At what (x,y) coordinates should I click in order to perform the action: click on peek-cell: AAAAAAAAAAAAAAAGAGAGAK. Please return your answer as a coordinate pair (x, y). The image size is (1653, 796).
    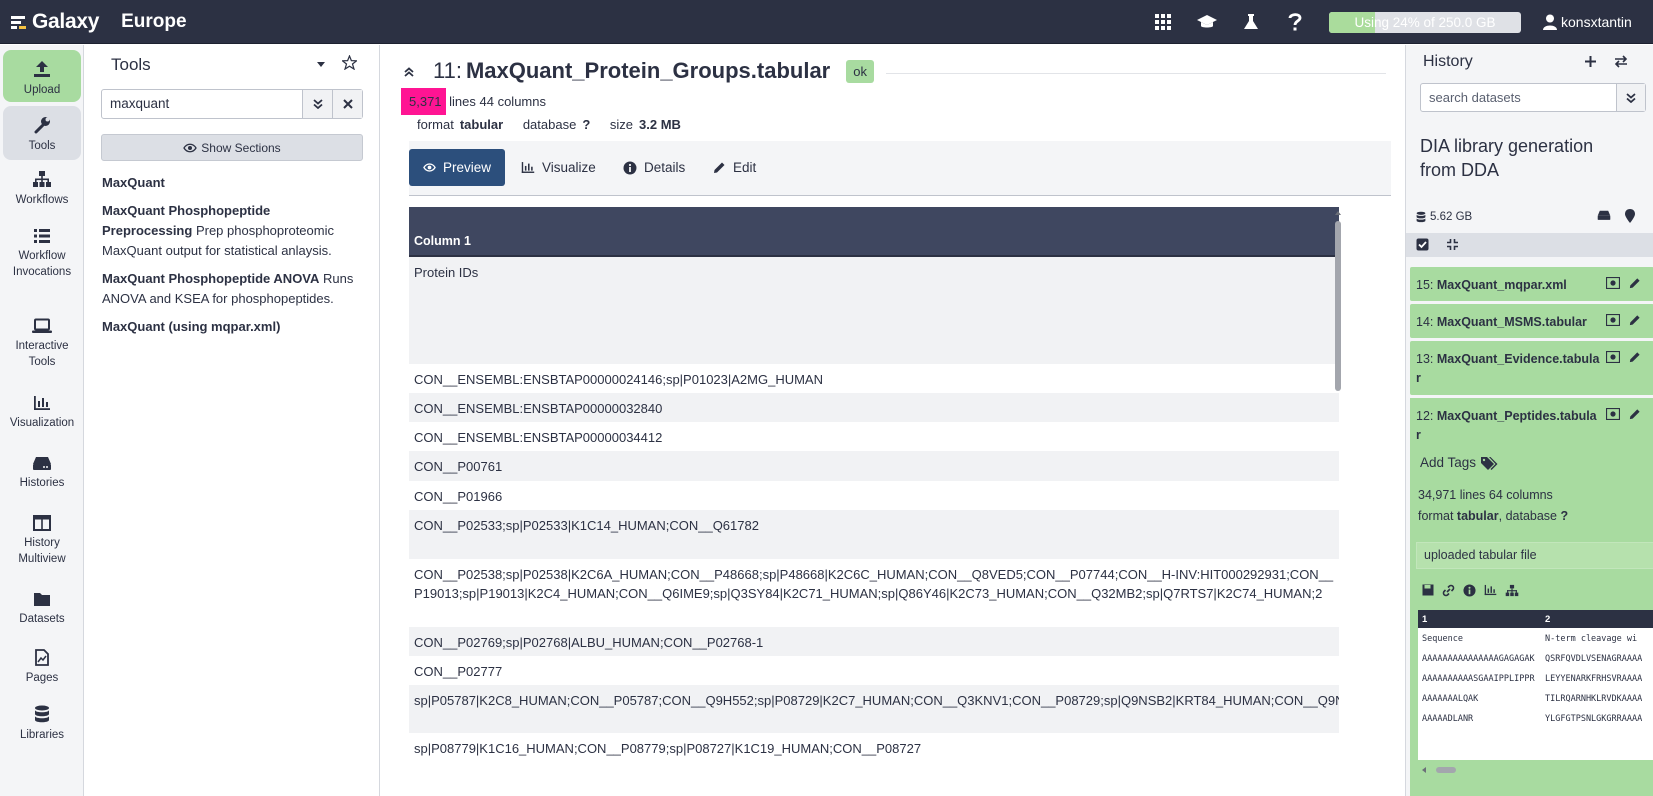
    Looking at the image, I should click on (1478, 659).